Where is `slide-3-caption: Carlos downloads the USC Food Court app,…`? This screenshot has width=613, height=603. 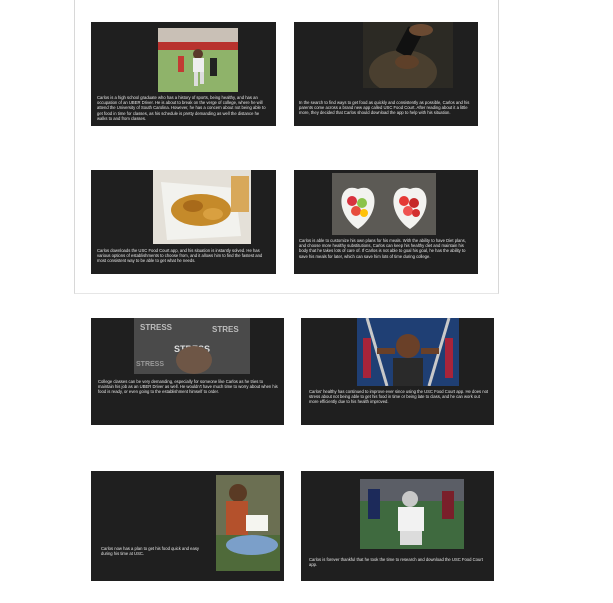 slide-3-caption: Carlos downloads the USC Food Court app,… is located at coordinates (180, 256).